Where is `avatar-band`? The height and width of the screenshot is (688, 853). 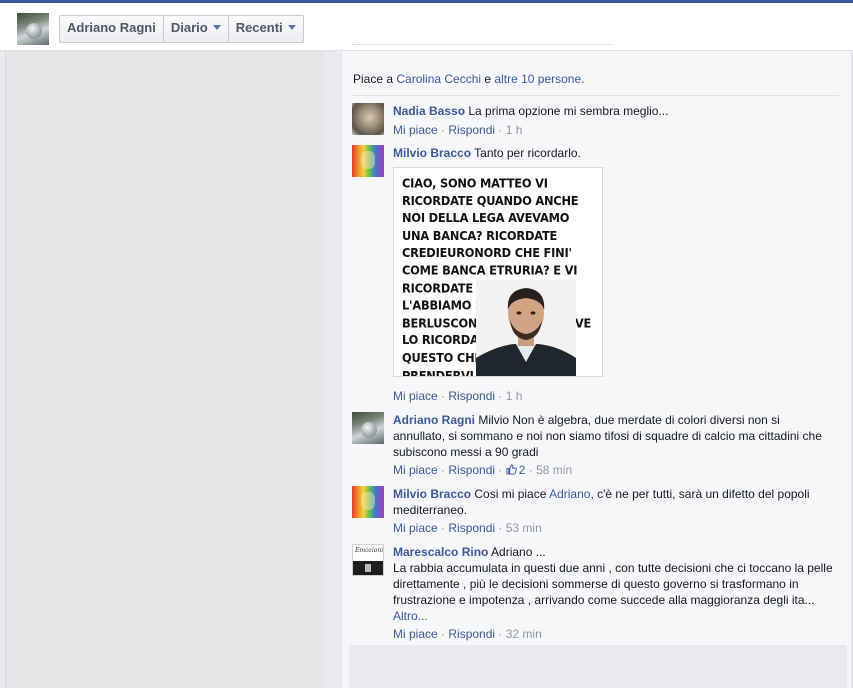
avatar-band is located at coordinates (368, 568).